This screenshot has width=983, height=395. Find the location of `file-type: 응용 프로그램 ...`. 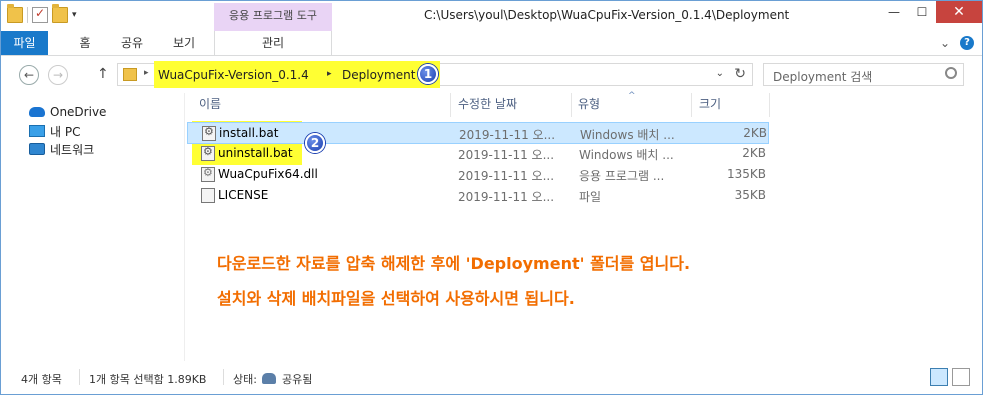

file-type: 응용 프로그램 ... is located at coordinates (622, 176).